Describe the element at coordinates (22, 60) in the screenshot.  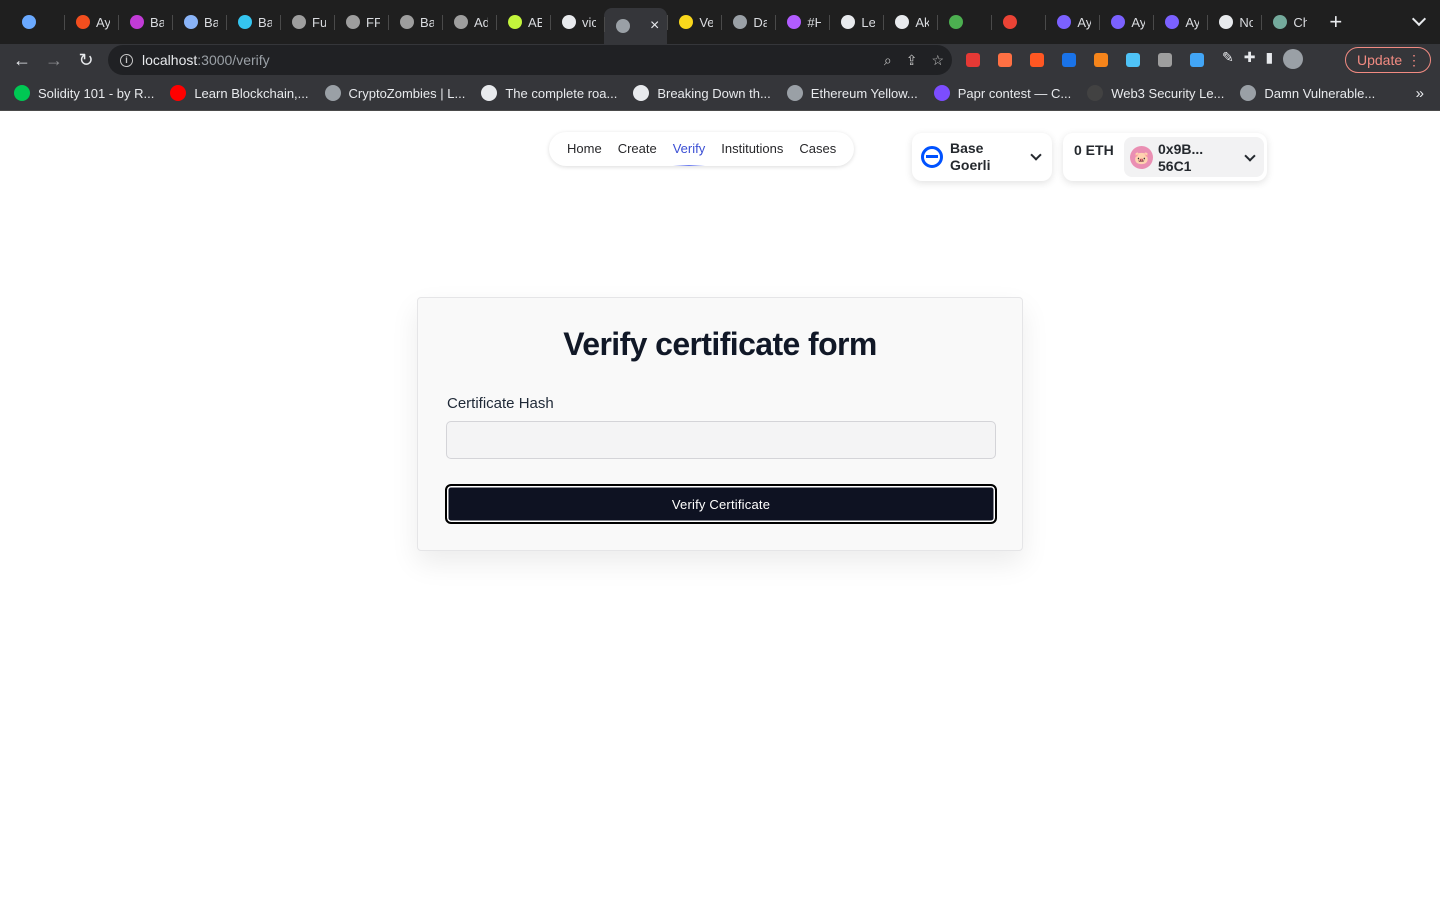
I see `back-button: ←` at that location.